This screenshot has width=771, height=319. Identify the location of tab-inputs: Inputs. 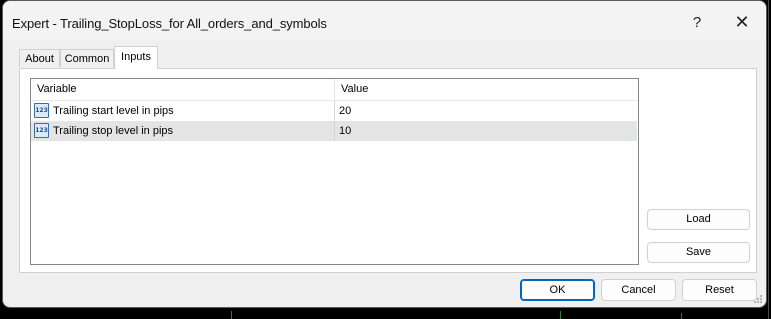
(136, 57).